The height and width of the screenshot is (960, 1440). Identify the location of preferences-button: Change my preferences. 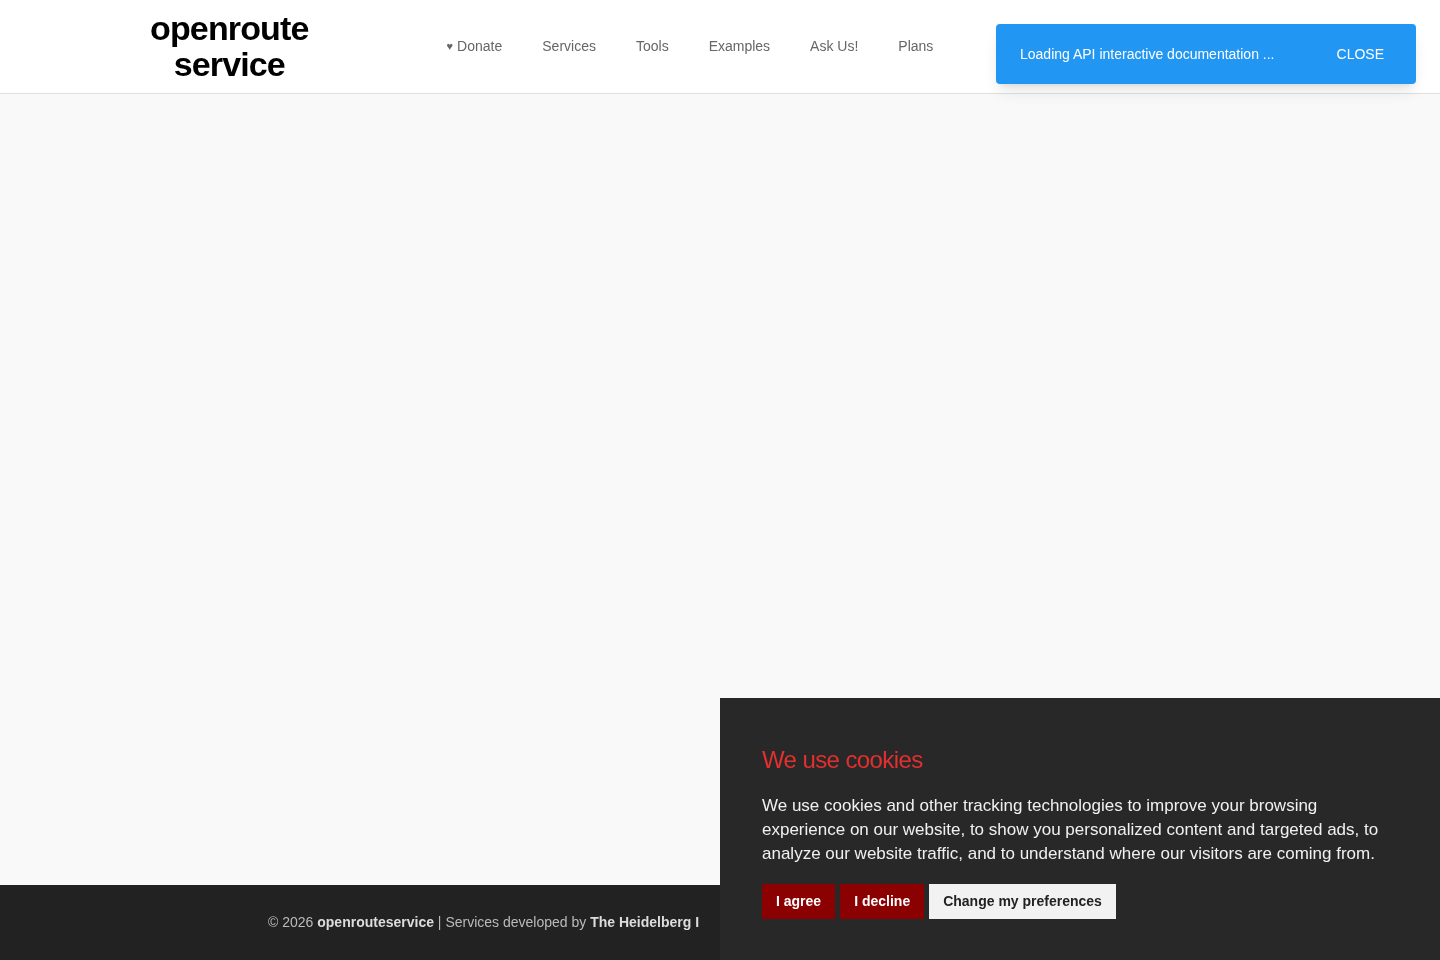
(1022, 901).